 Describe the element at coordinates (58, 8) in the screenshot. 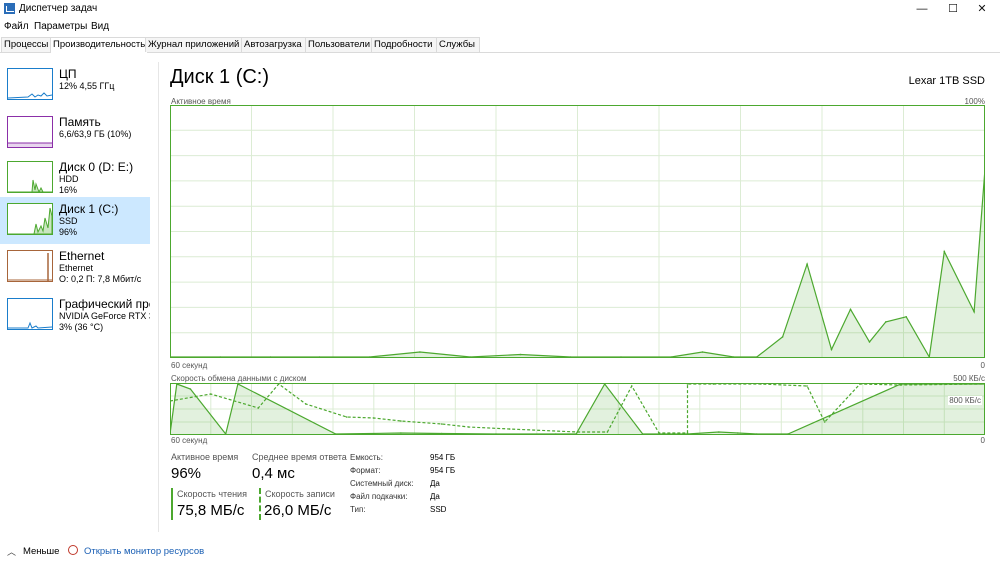

I see `window-title: Диспетчер задач` at that location.